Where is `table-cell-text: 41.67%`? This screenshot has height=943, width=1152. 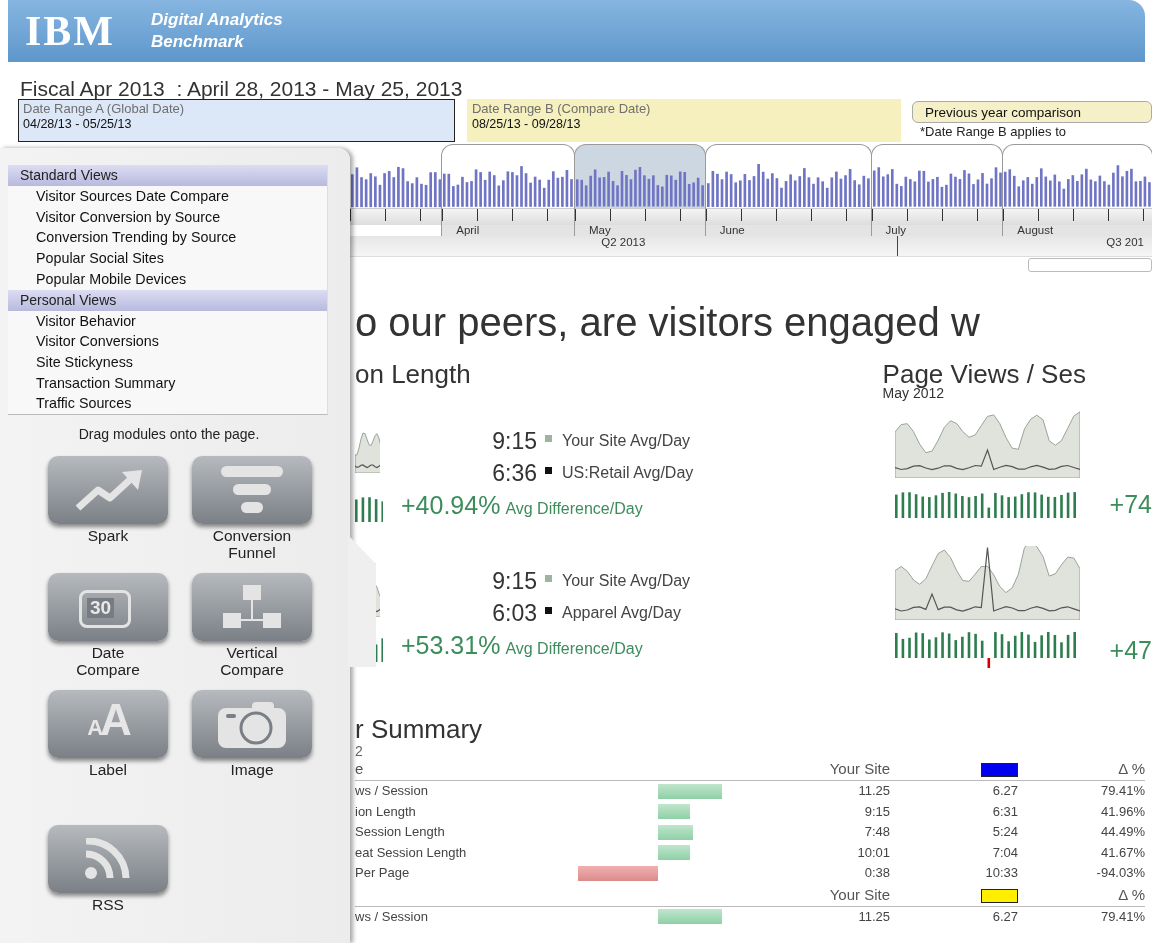
table-cell-text: 41.67% is located at coordinates (1122, 852).